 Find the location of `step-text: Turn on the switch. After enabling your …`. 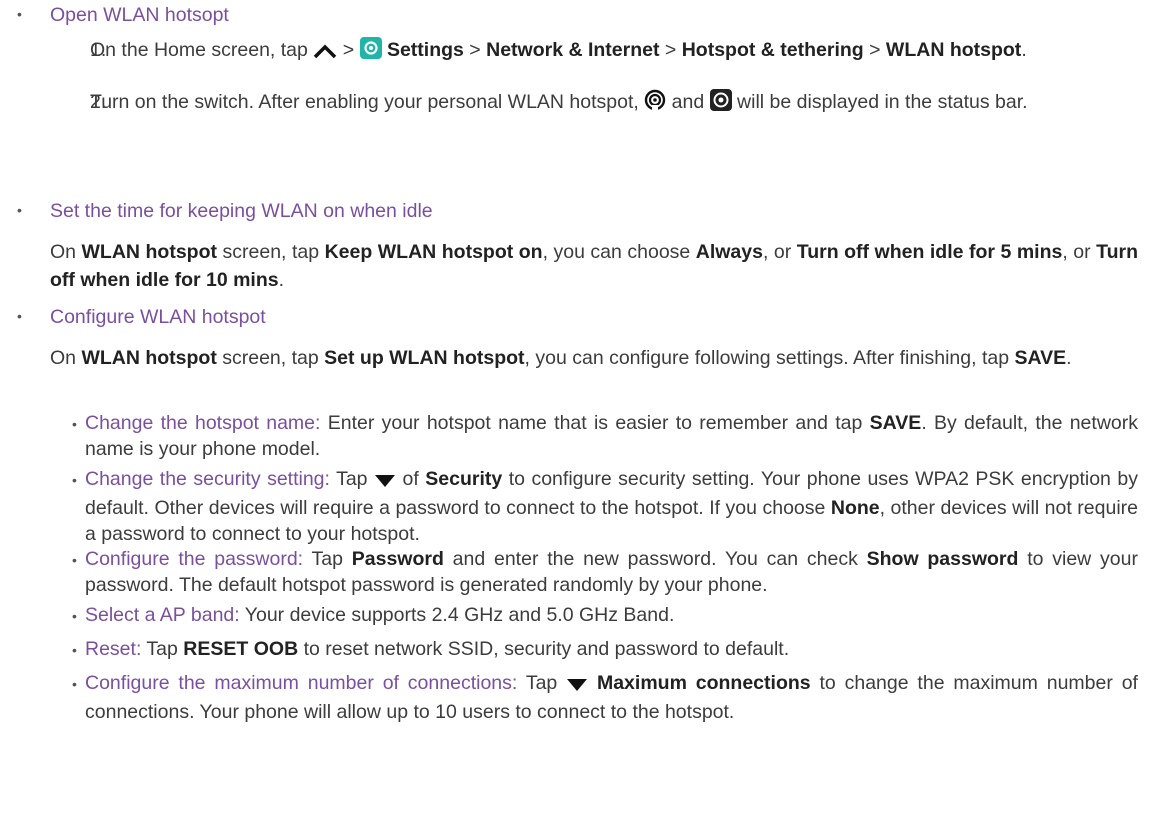

step-text: Turn on the switch. After enabling your … is located at coordinates (614, 103).